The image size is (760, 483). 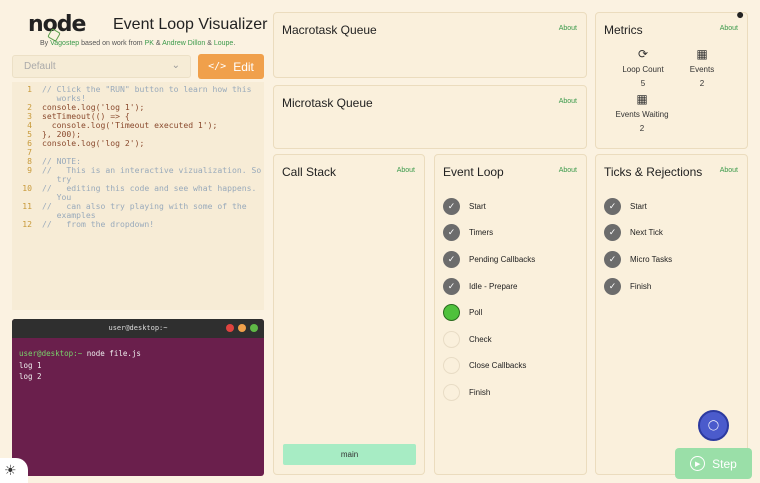 What do you see at coordinates (243, 66) in the screenshot?
I see `edit-button-label: Edit` at bounding box center [243, 66].